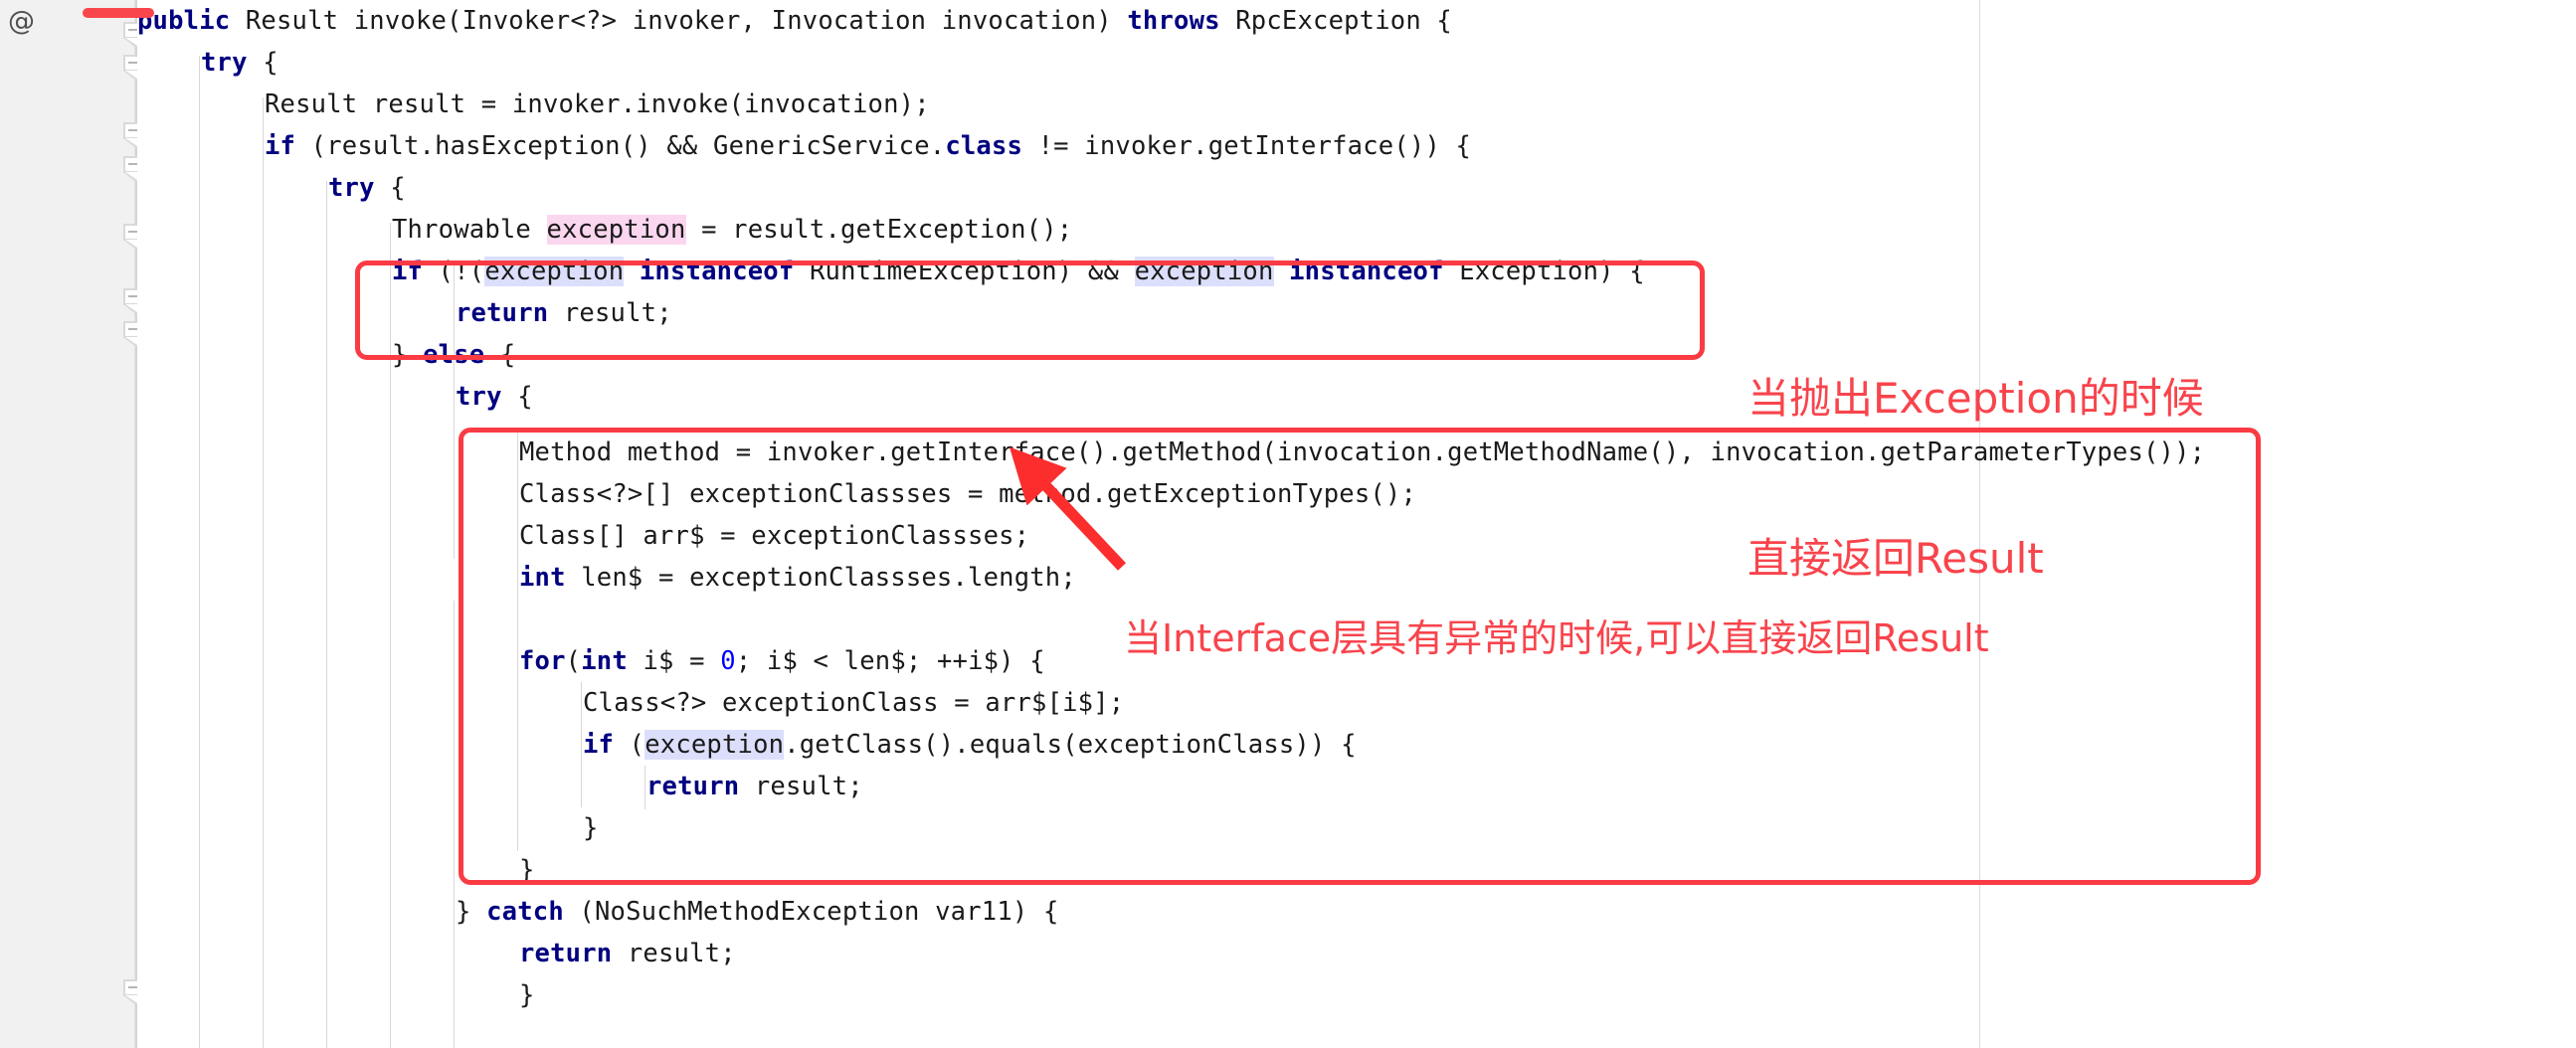  What do you see at coordinates (1976, 398) in the screenshot?
I see `annotation-note-1-line-1: 当抛出Exception的时候` at bounding box center [1976, 398].